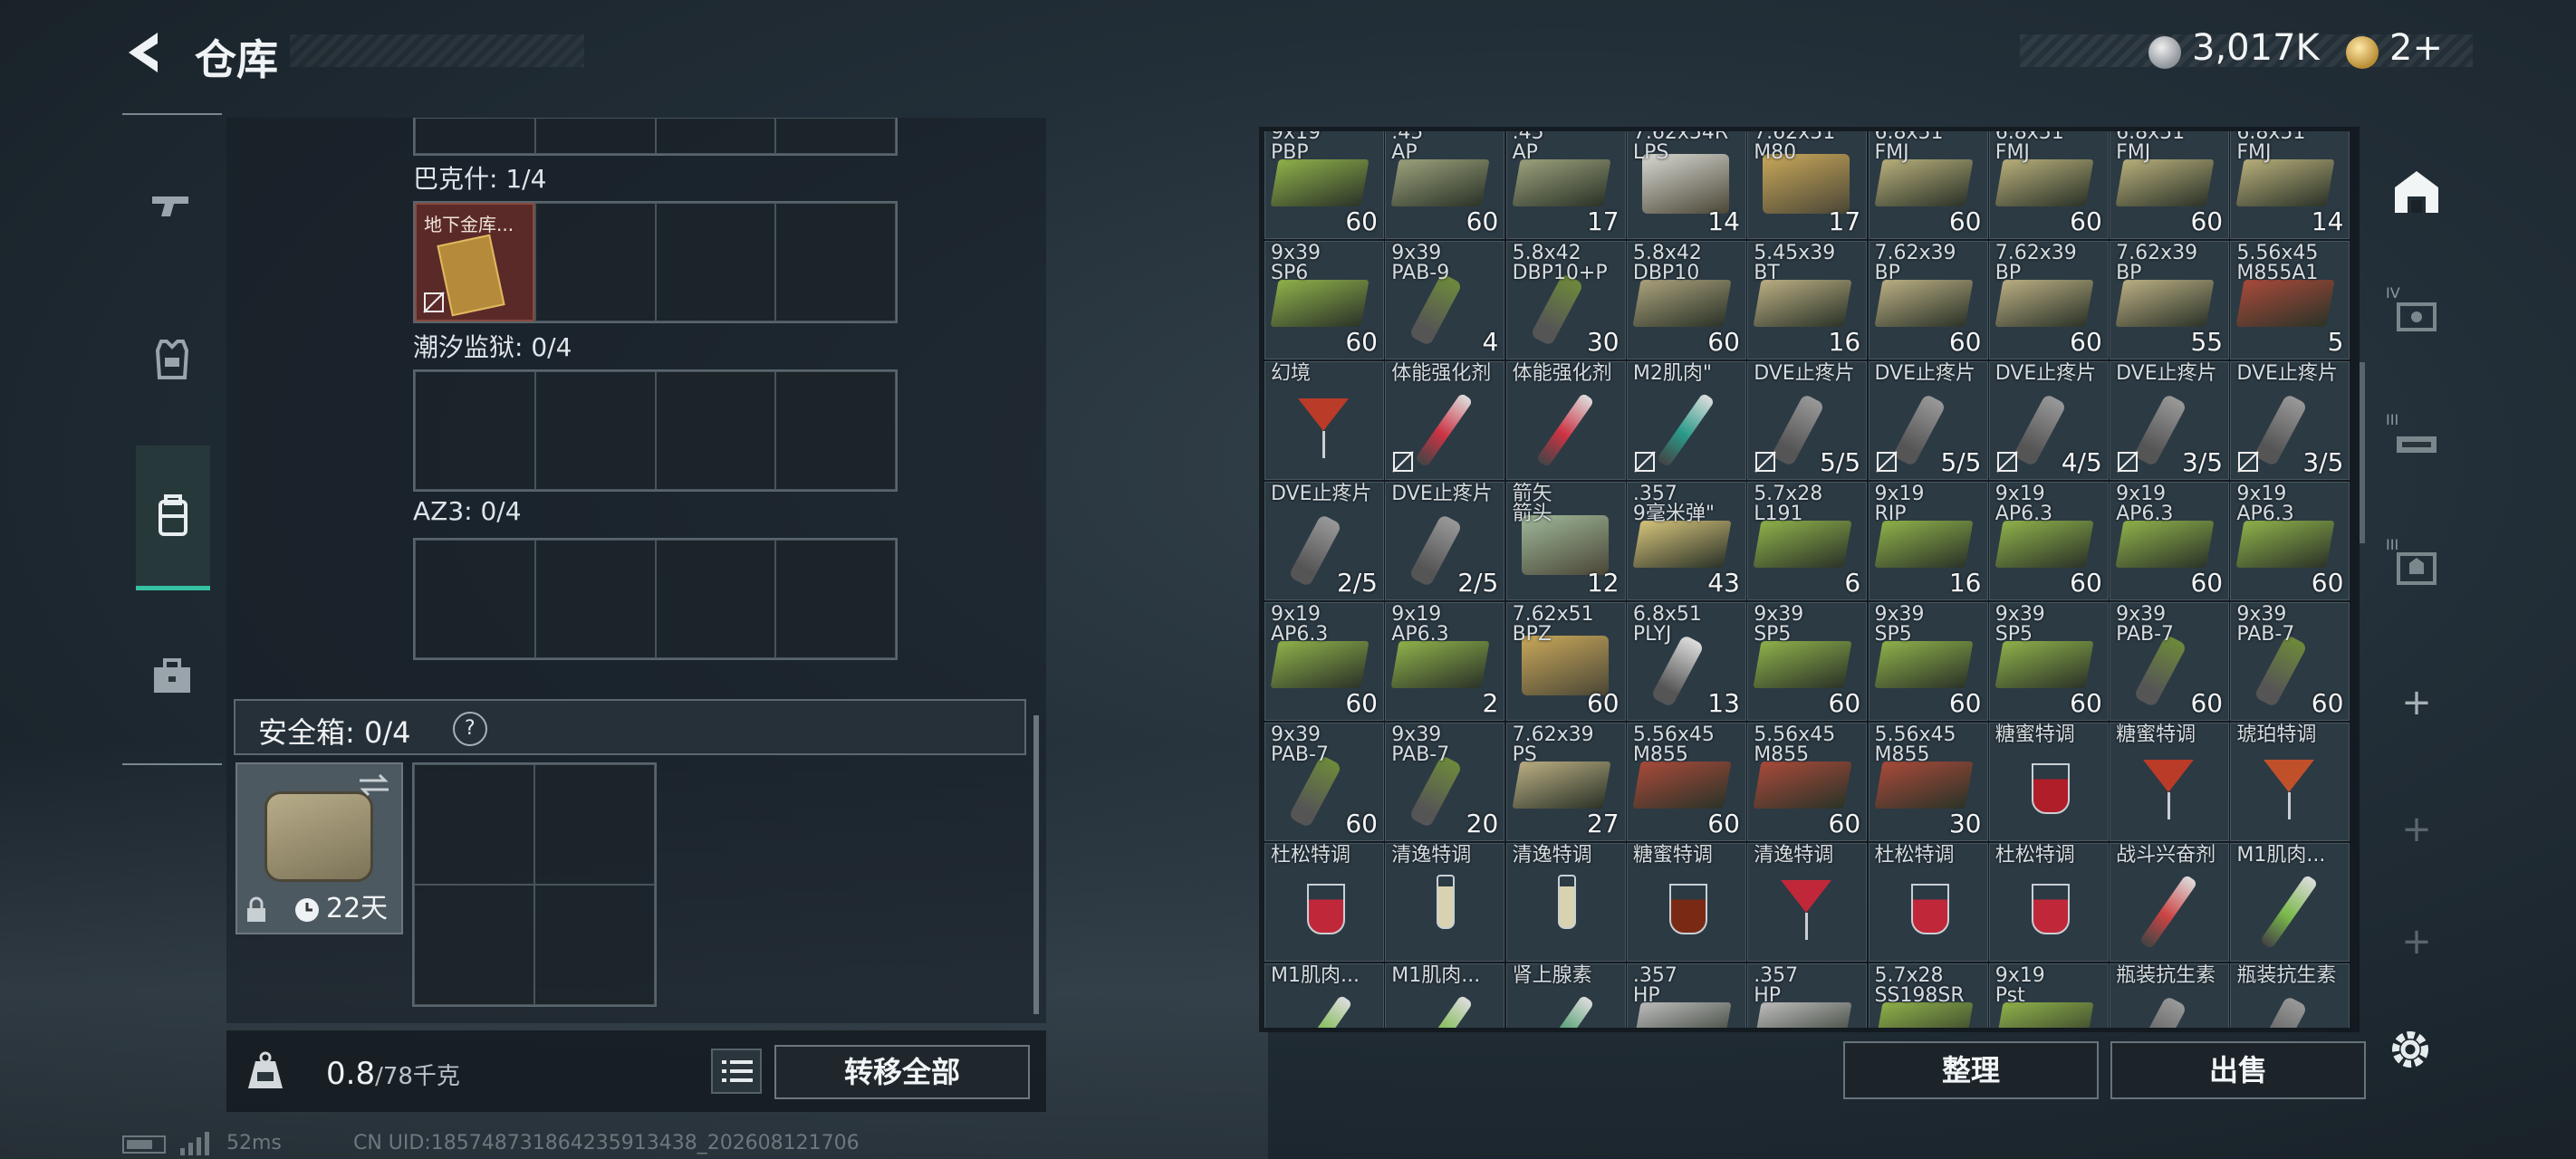 The image size is (2576, 1159). What do you see at coordinates (1686, 420) in the screenshot?
I see `stash-item: M2肌肉"` at bounding box center [1686, 420].